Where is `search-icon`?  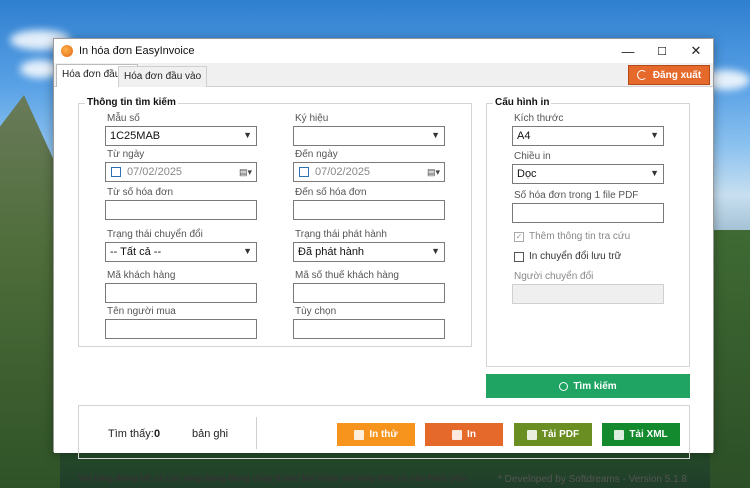 search-icon is located at coordinates (564, 386).